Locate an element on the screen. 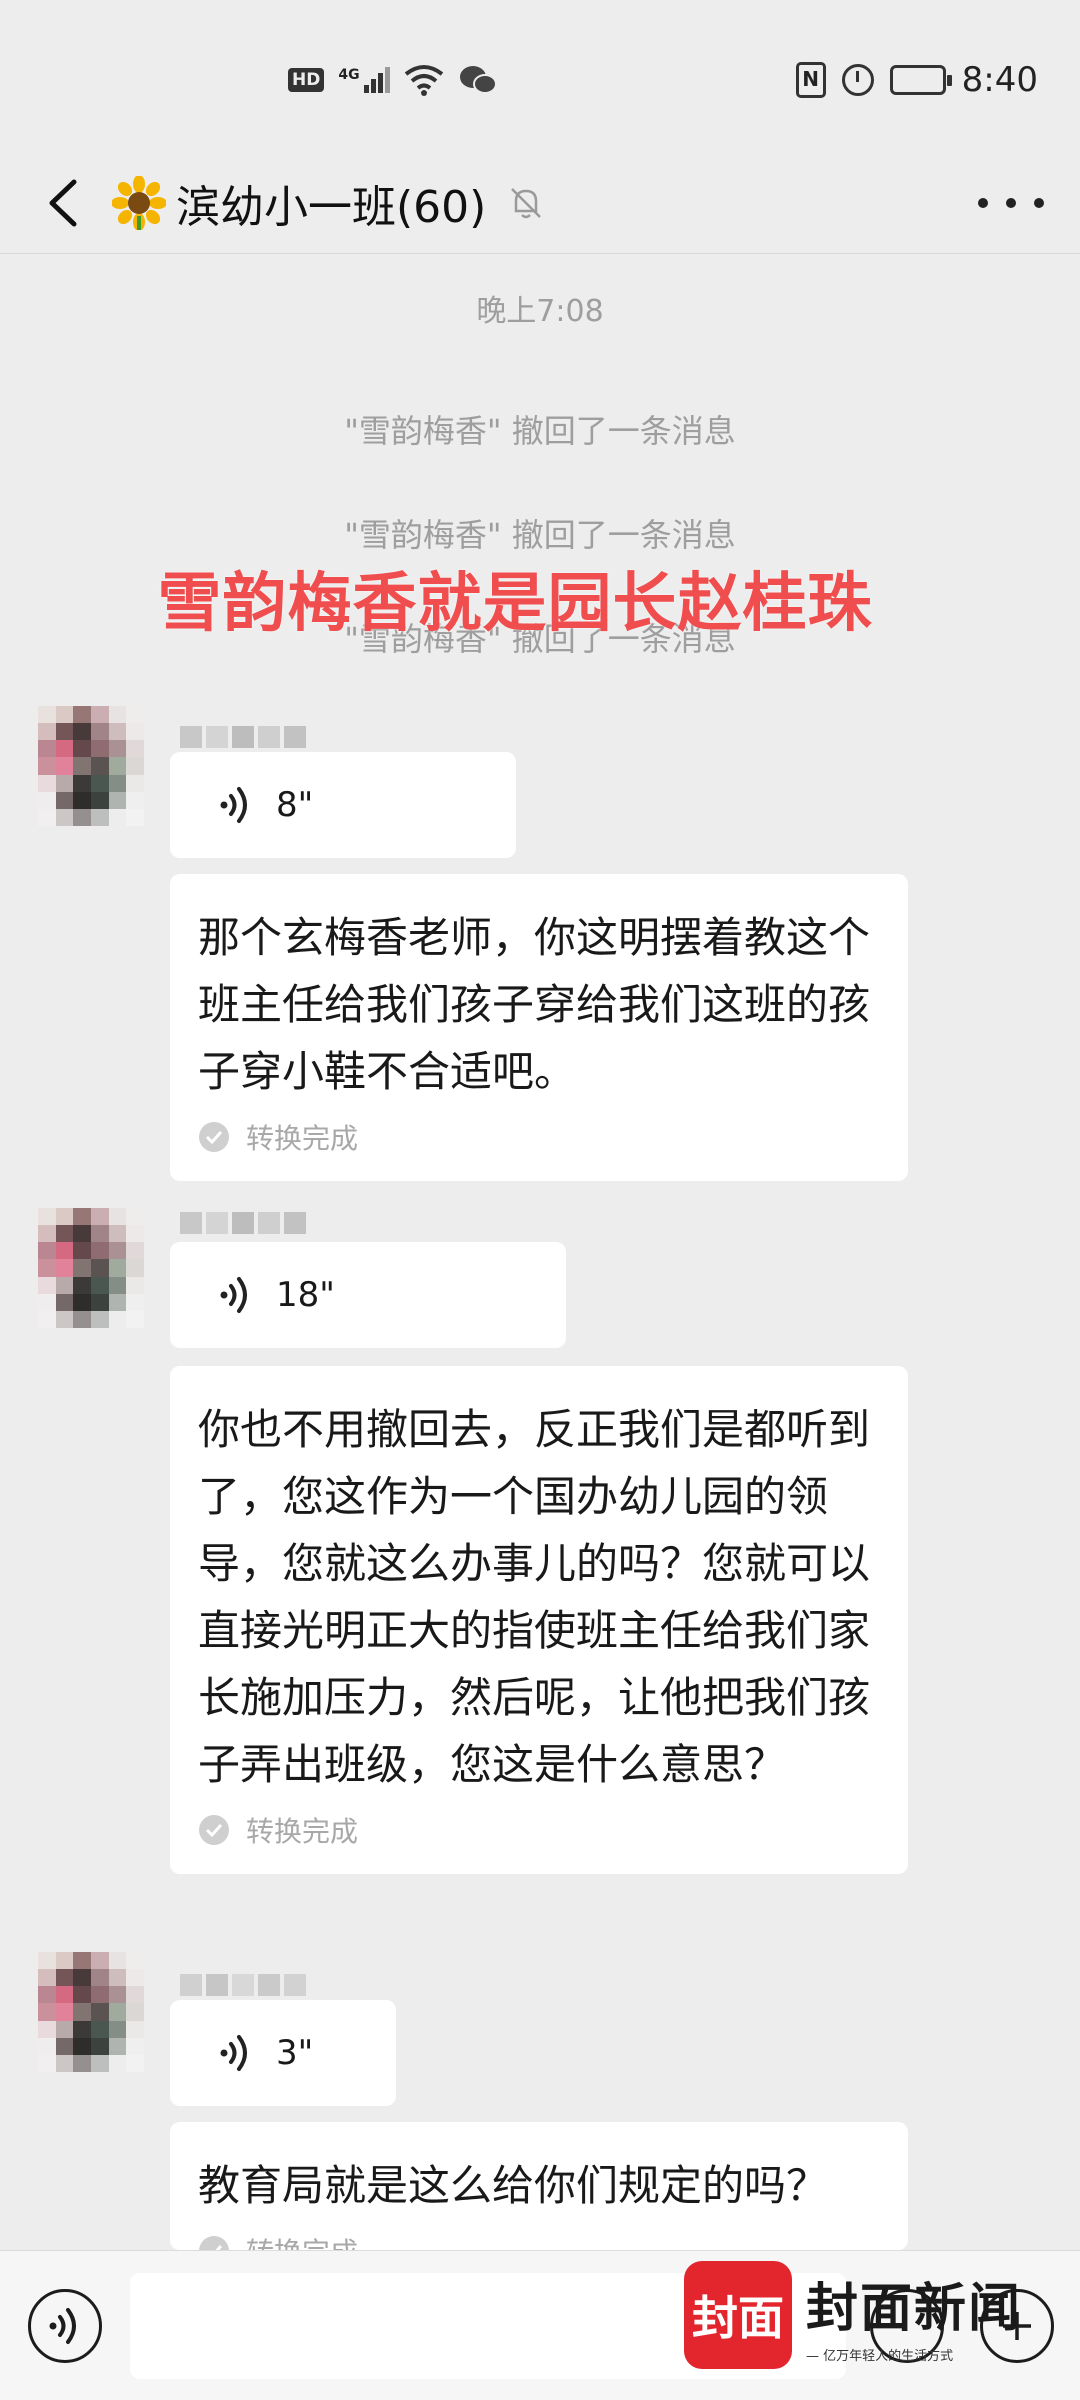 This screenshot has width=1080, height=2400. chat-title: 滨幼小一班(60) is located at coordinates (331, 207).